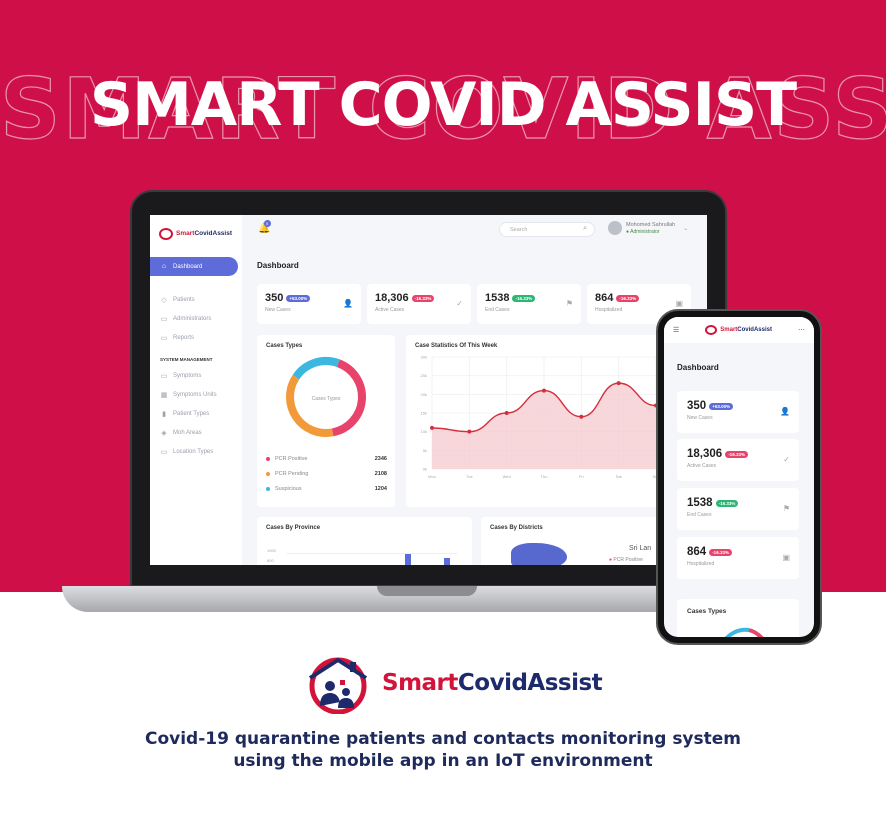 This screenshot has height=813, width=886. I want to click on tag-icon: ◇, so click(164, 300).